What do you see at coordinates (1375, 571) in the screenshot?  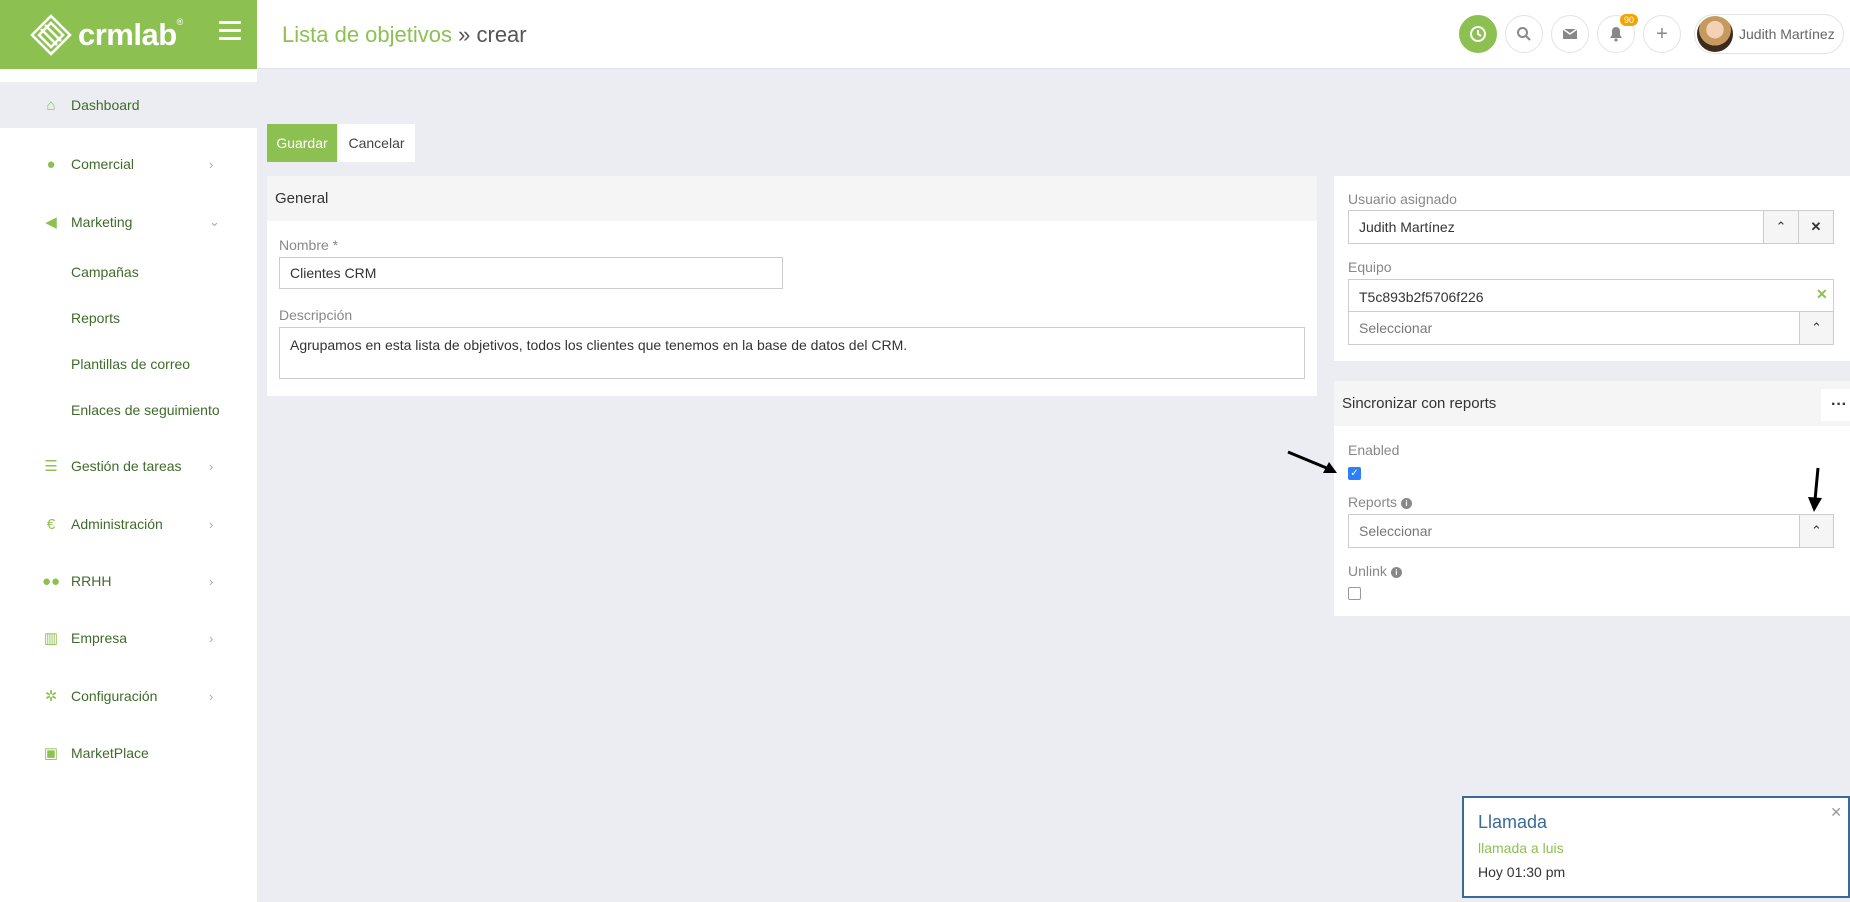 I see `unlink-label: Unlink i` at bounding box center [1375, 571].